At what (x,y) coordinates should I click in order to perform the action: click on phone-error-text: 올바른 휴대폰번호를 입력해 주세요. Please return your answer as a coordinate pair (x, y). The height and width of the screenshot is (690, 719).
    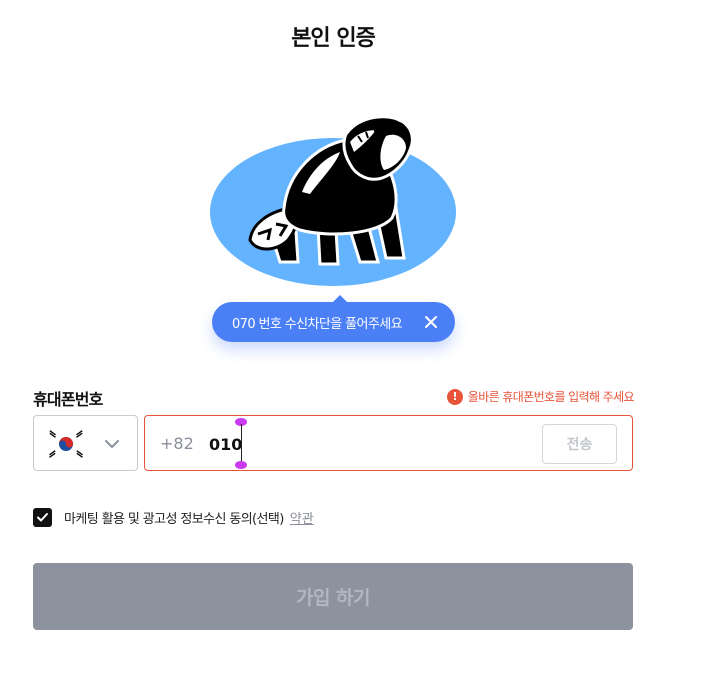
    Looking at the image, I should click on (551, 397).